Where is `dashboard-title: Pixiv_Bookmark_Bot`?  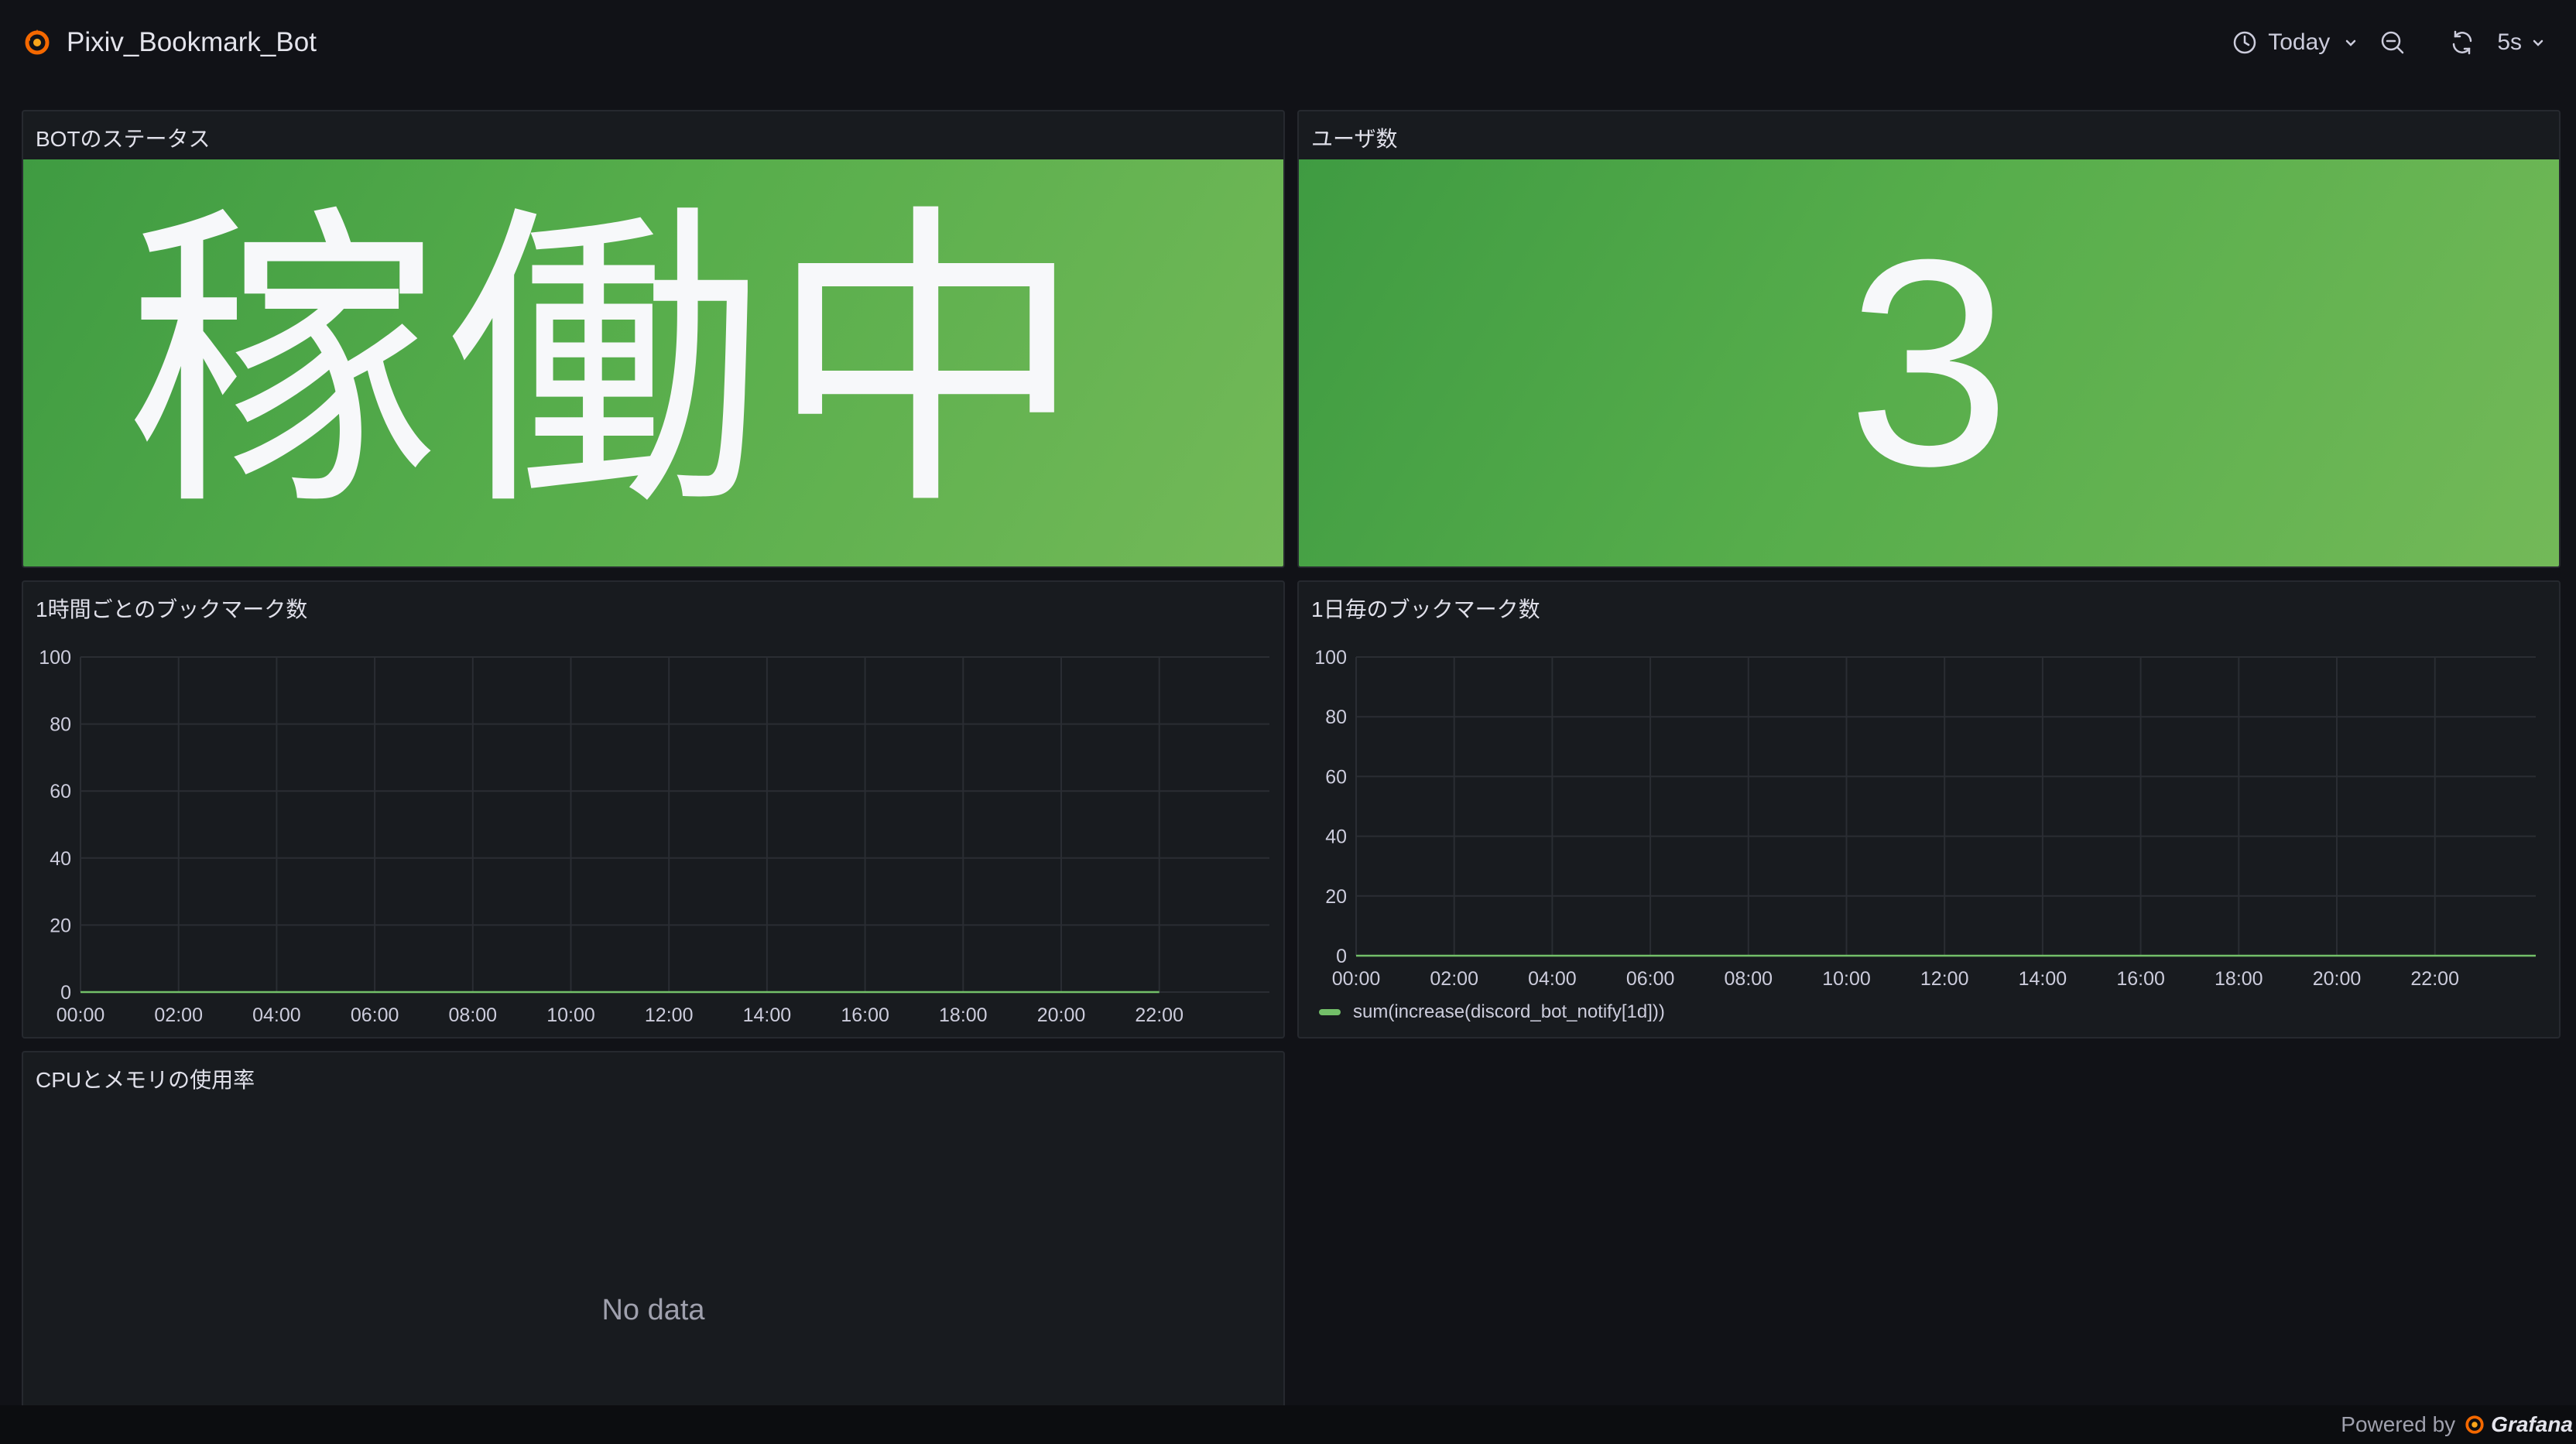
dashboard-title: Pixiv_Bookmark_Bot is located at coordinates (192, 42).